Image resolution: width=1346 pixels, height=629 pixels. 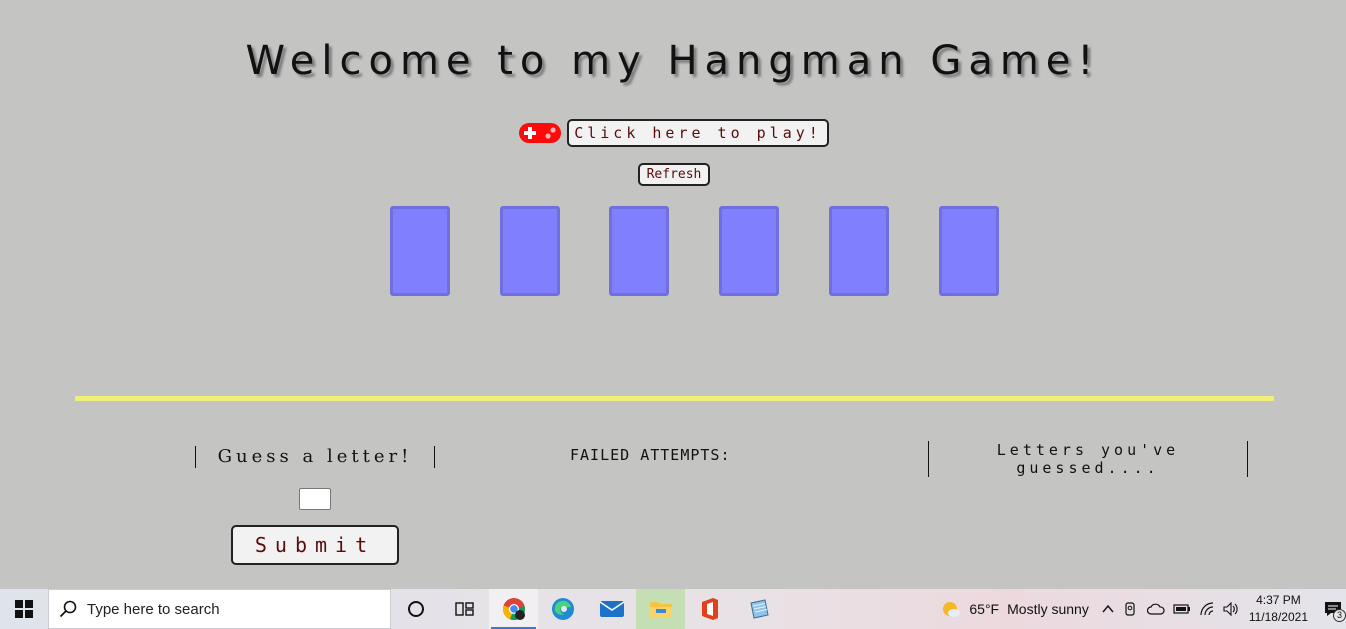 I want to click on refresh-button: Refresh, so click(x=674, y=174).